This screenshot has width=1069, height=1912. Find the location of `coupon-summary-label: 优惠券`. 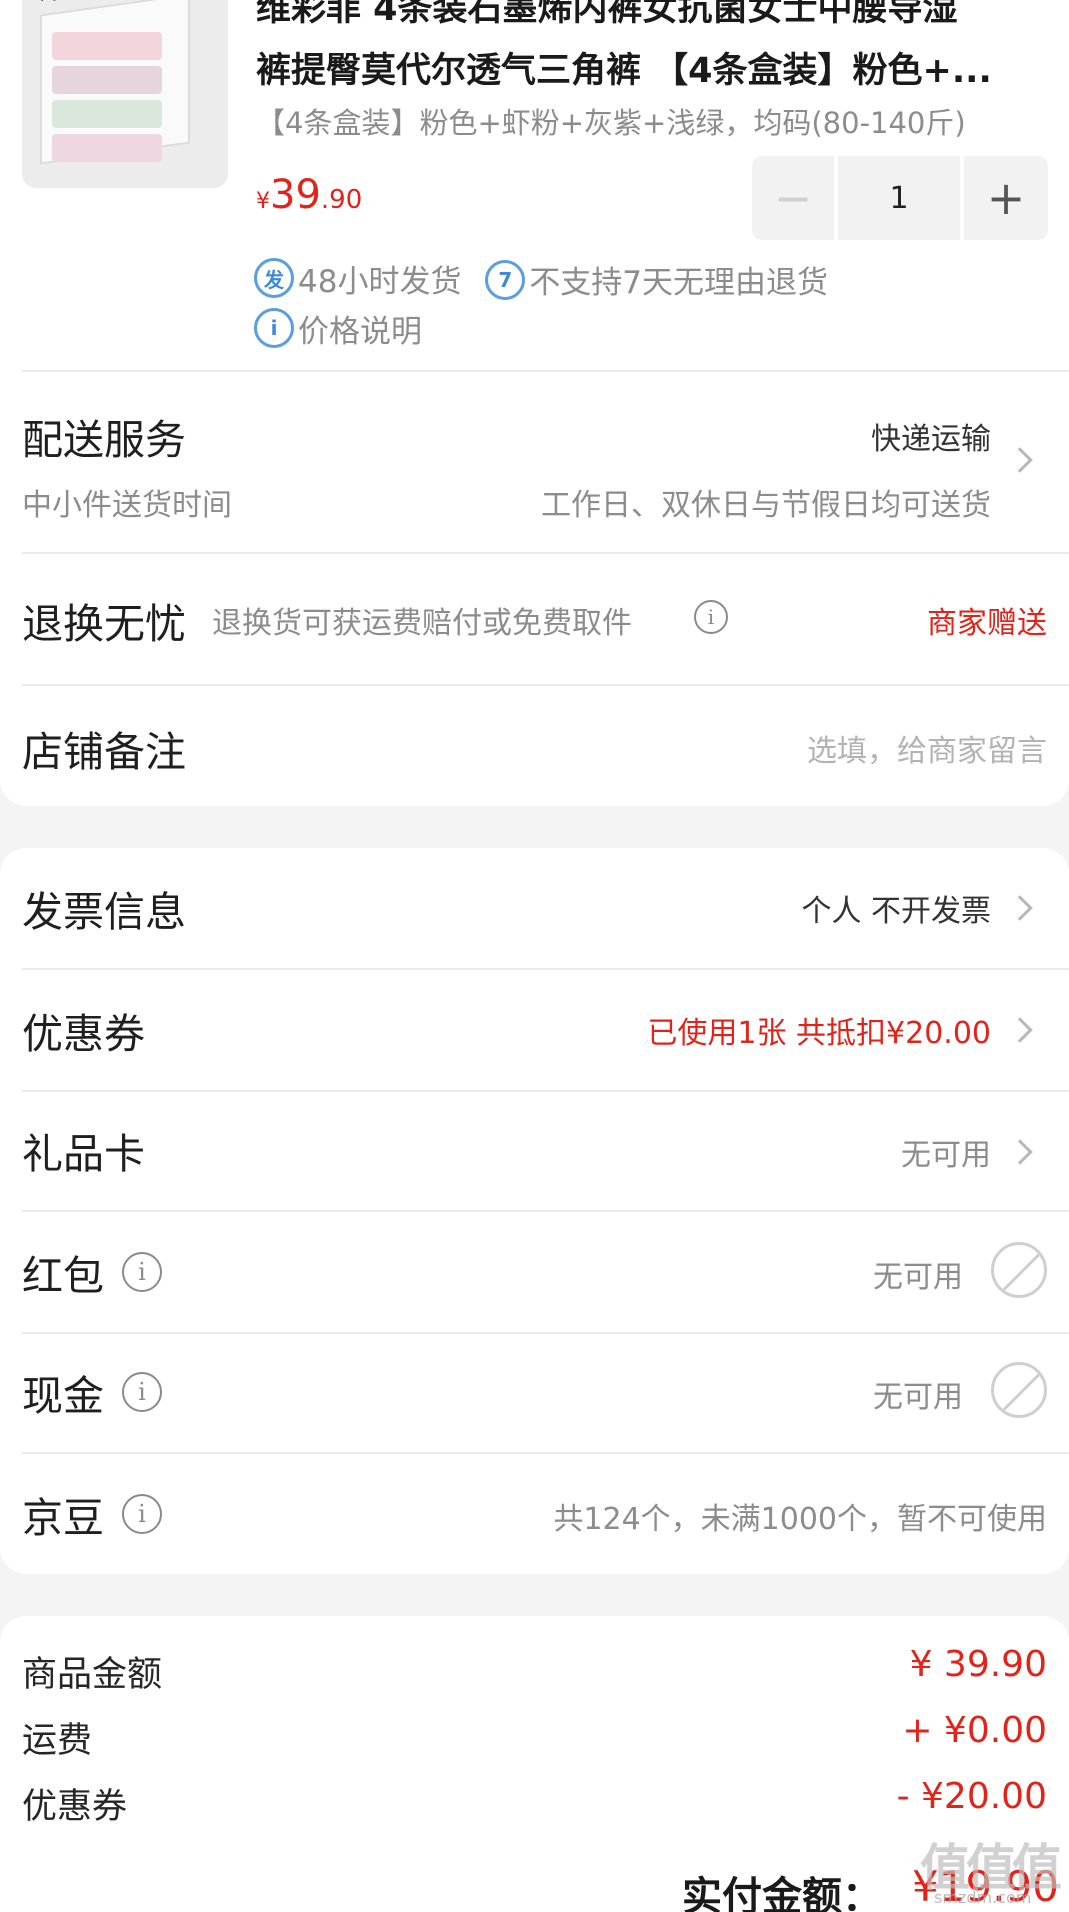

coupon-summary-label: 优惠券 is located at coordinates (75, 1807).